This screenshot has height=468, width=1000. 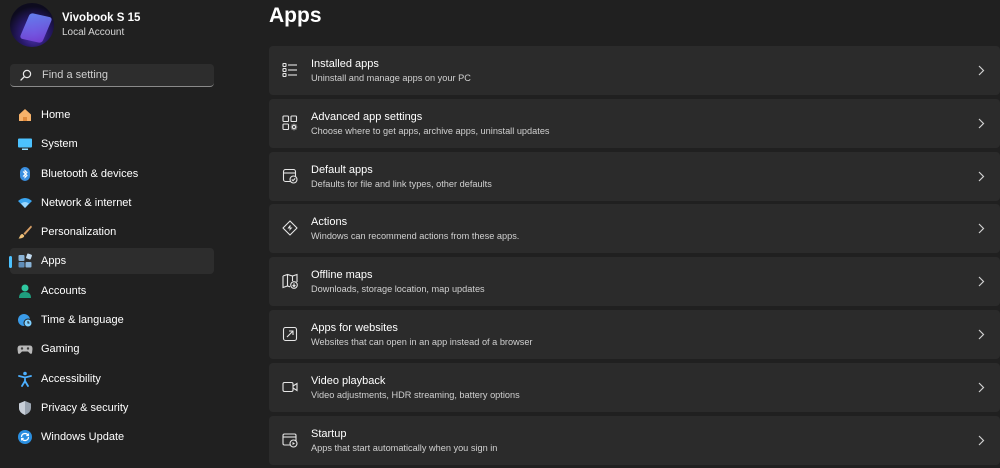 I want to click on sidebar-item-label: Home, so click(x=56, y=115).